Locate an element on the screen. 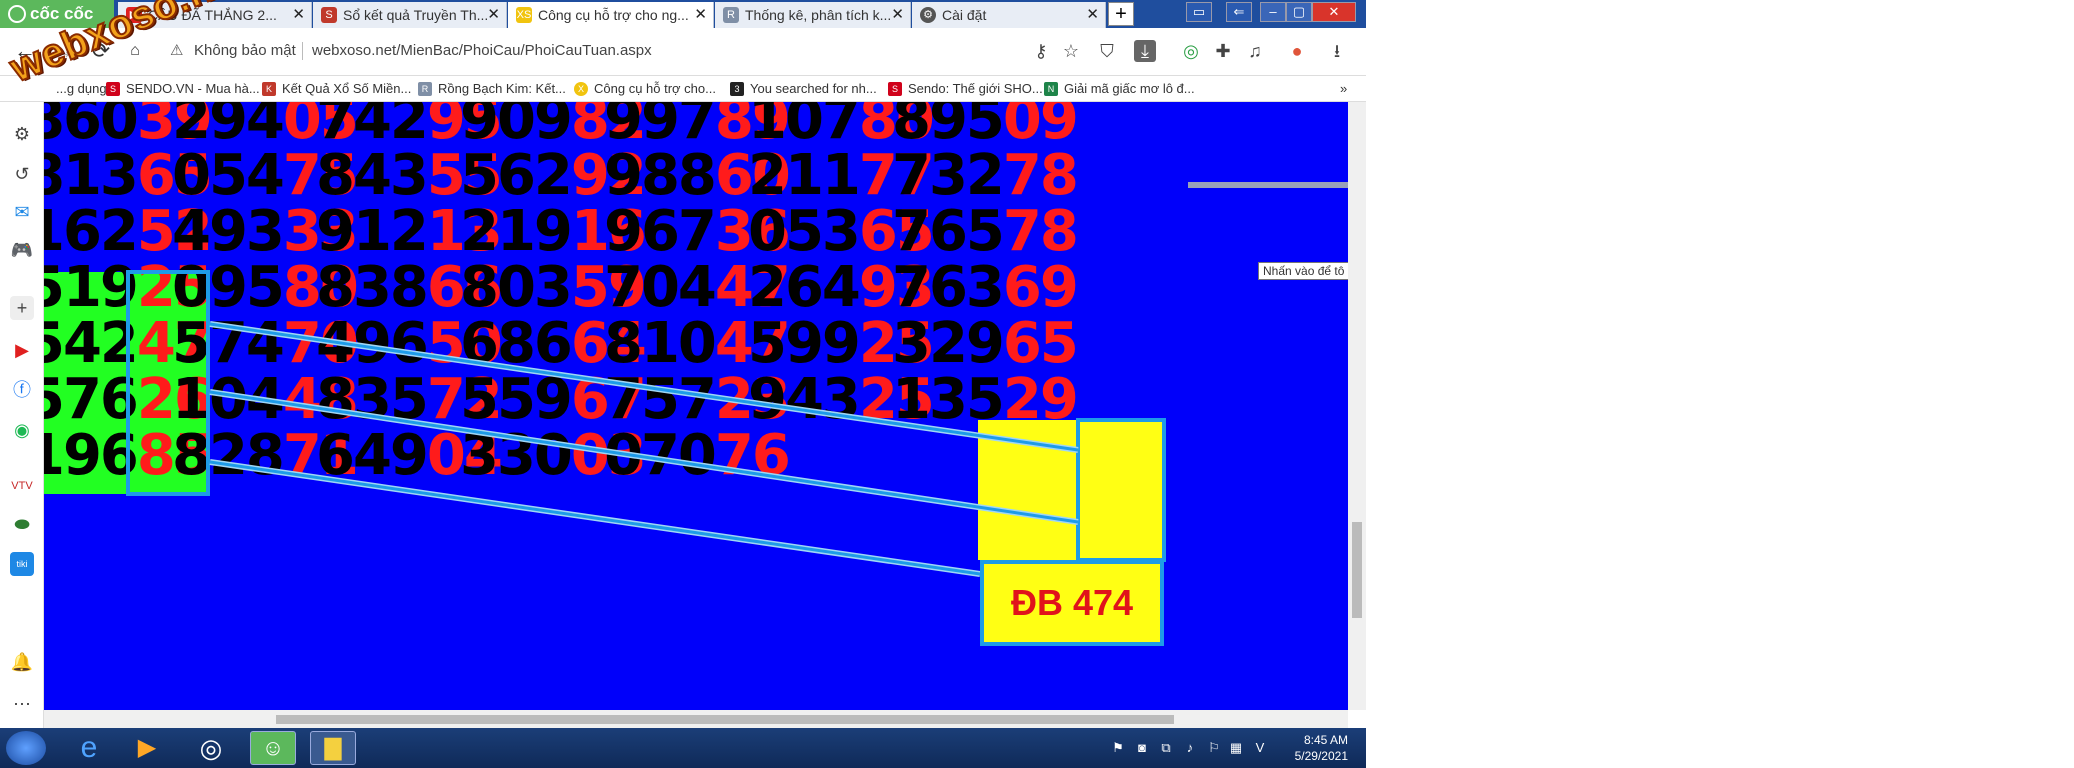 This screenshot has width=2074, height=768. spotify-icon: ◉ is located at coordinates (22, 430).